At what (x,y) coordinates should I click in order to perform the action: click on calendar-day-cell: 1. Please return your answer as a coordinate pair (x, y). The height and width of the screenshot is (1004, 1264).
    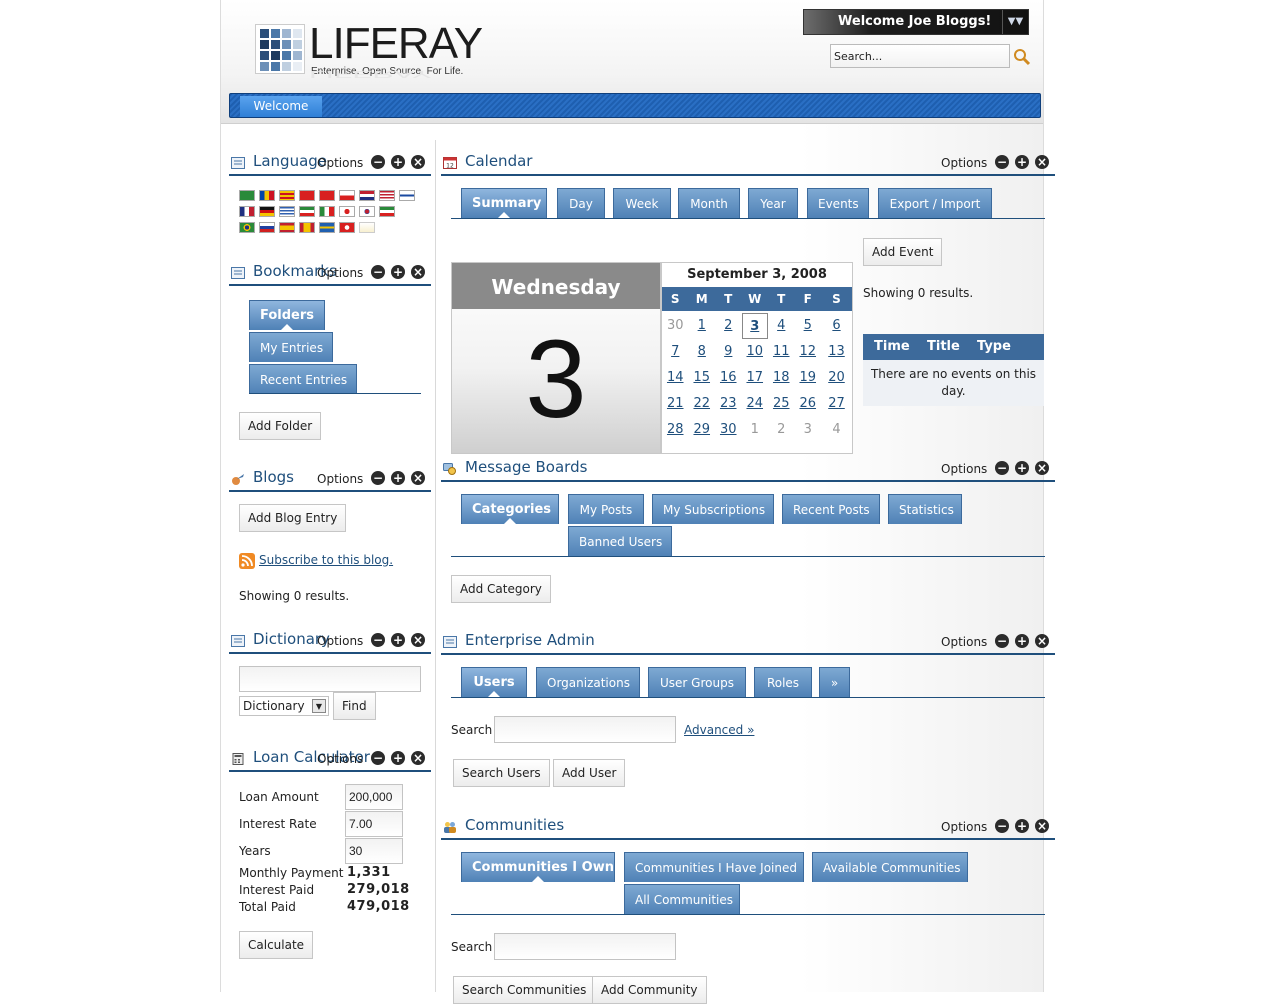
    Looking at the image, I should click on (702, 326).